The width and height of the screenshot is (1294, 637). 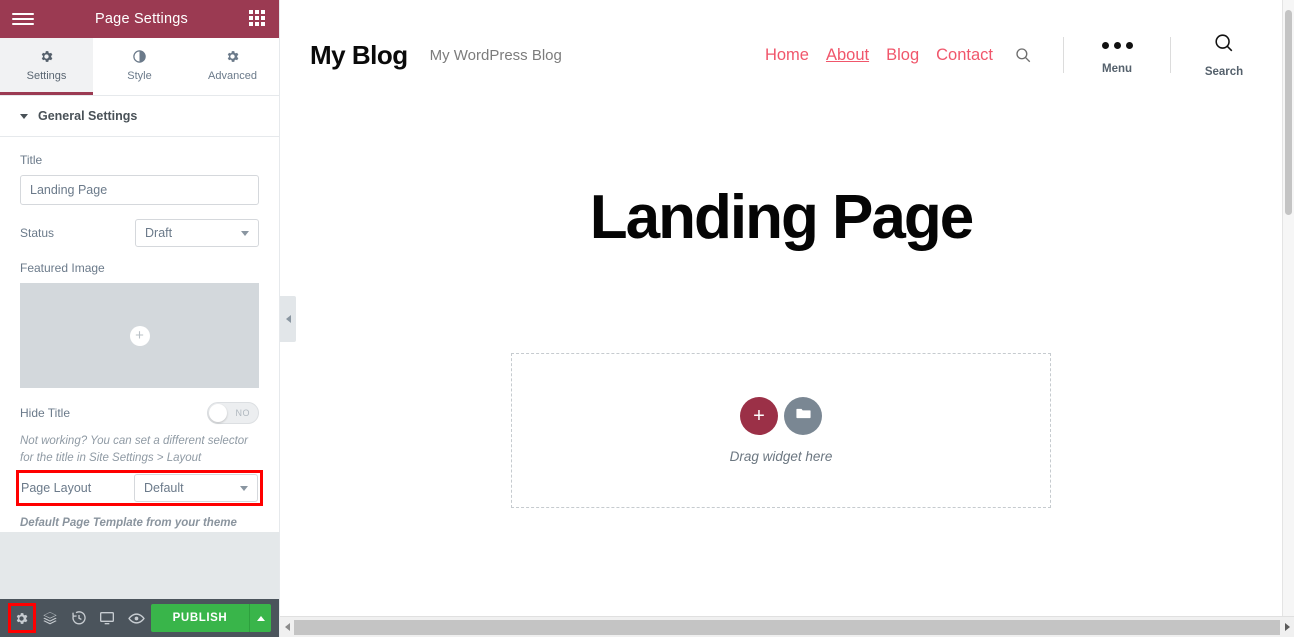 What do you see at coordinates (218, 413) in the screenshot?
I see `toggle-knob` at bounding box center [218, 413].